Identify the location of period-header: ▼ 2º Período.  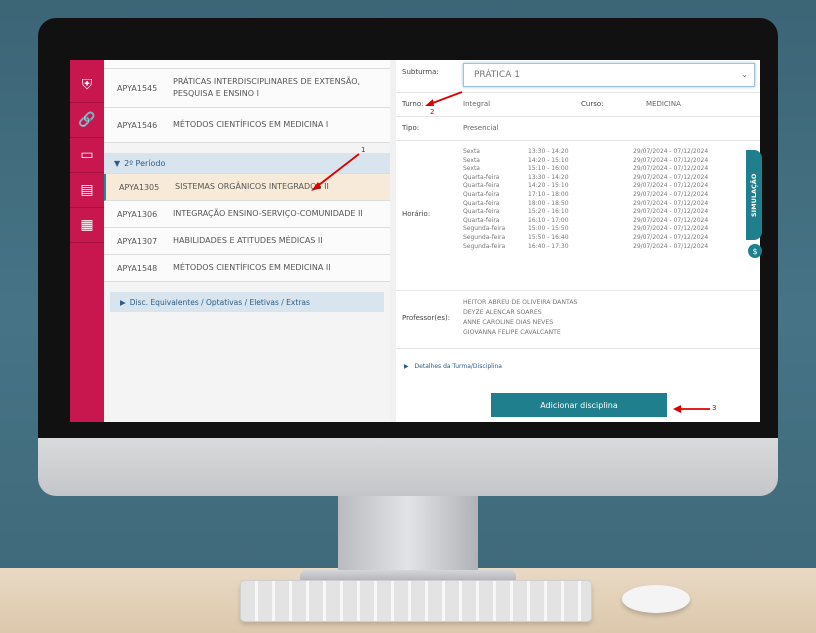
(247, 163).